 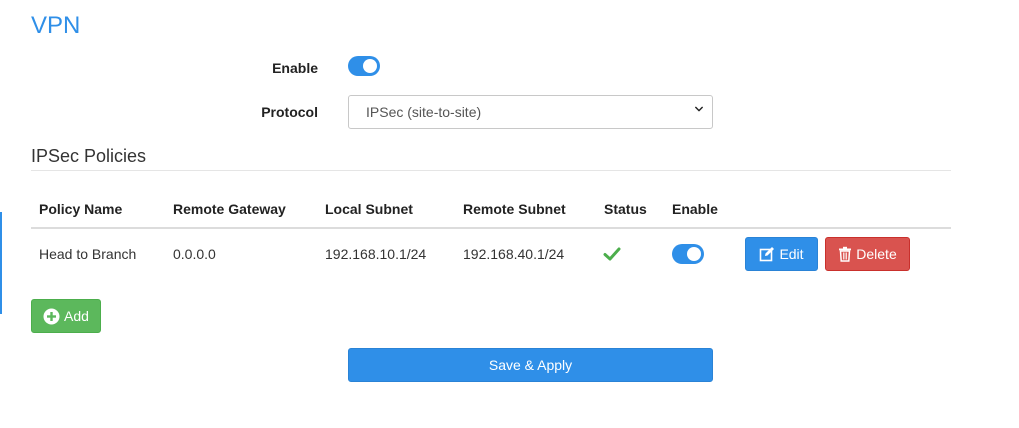 What do you see at coordinates (76, 316) in the screenshot?
I see `add-button-label: Add` at bounding box center [76, 316].